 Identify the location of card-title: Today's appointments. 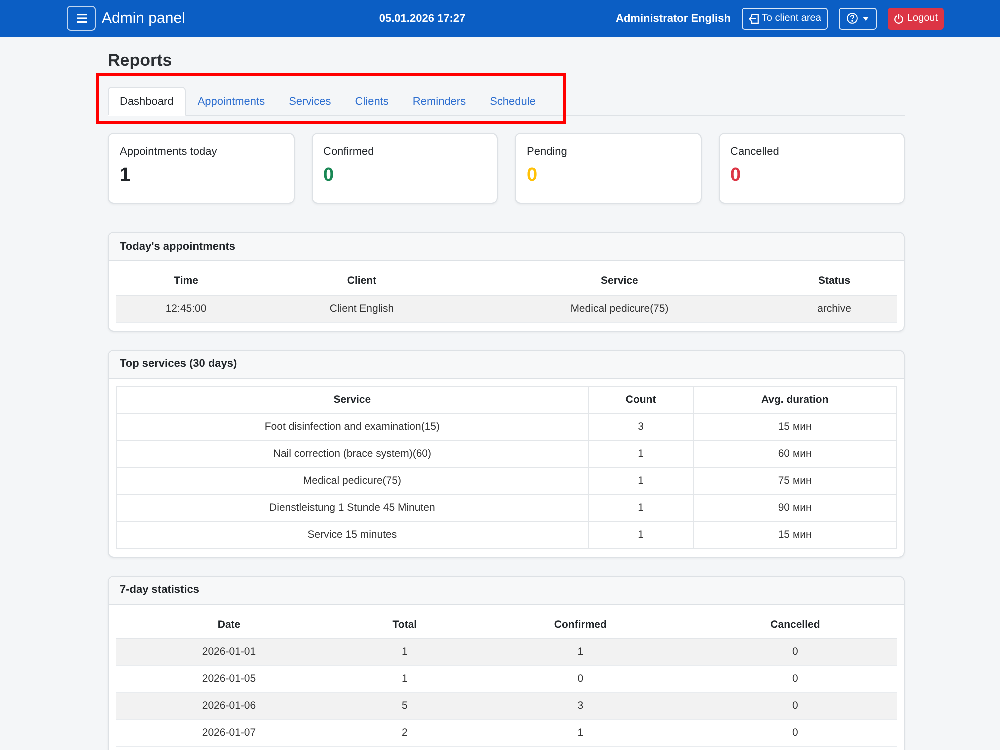
(178, 246).